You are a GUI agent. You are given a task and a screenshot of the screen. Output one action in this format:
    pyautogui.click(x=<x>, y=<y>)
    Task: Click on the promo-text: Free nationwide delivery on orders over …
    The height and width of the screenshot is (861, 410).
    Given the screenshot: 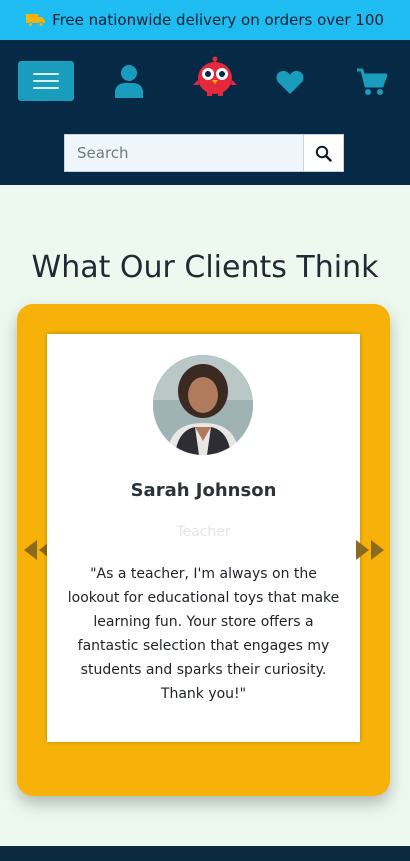 What is the action you would take?
    pyautogui.click(x=218, y=20)
    